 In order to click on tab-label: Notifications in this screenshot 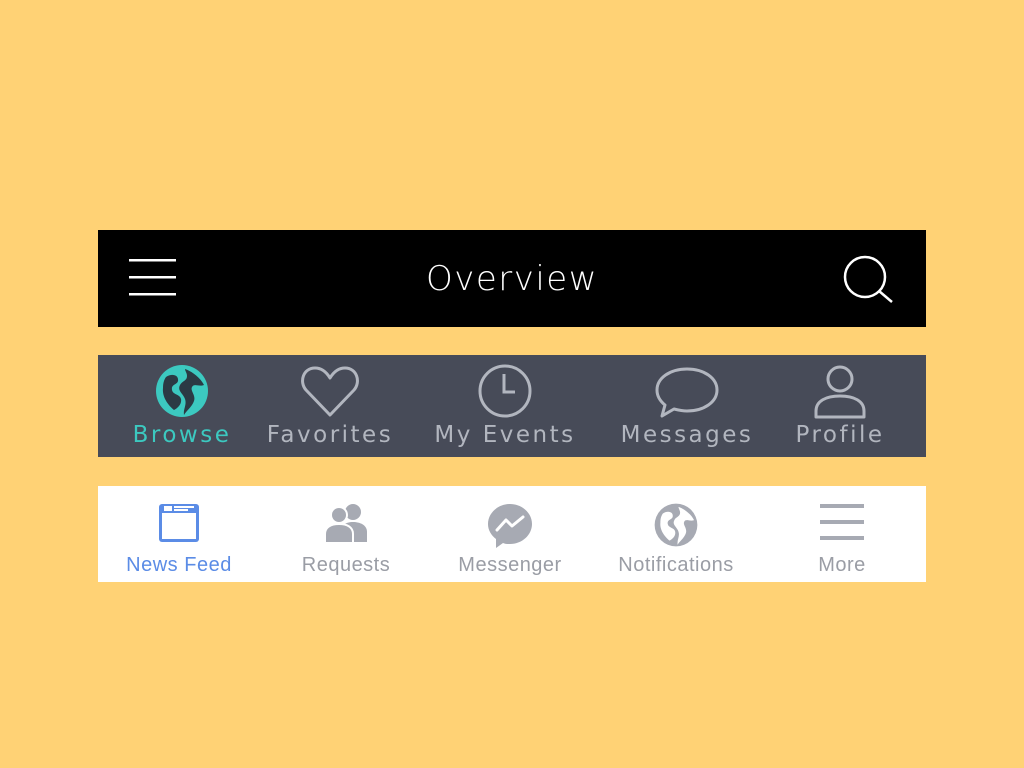, I will do `click(676, 565)`.